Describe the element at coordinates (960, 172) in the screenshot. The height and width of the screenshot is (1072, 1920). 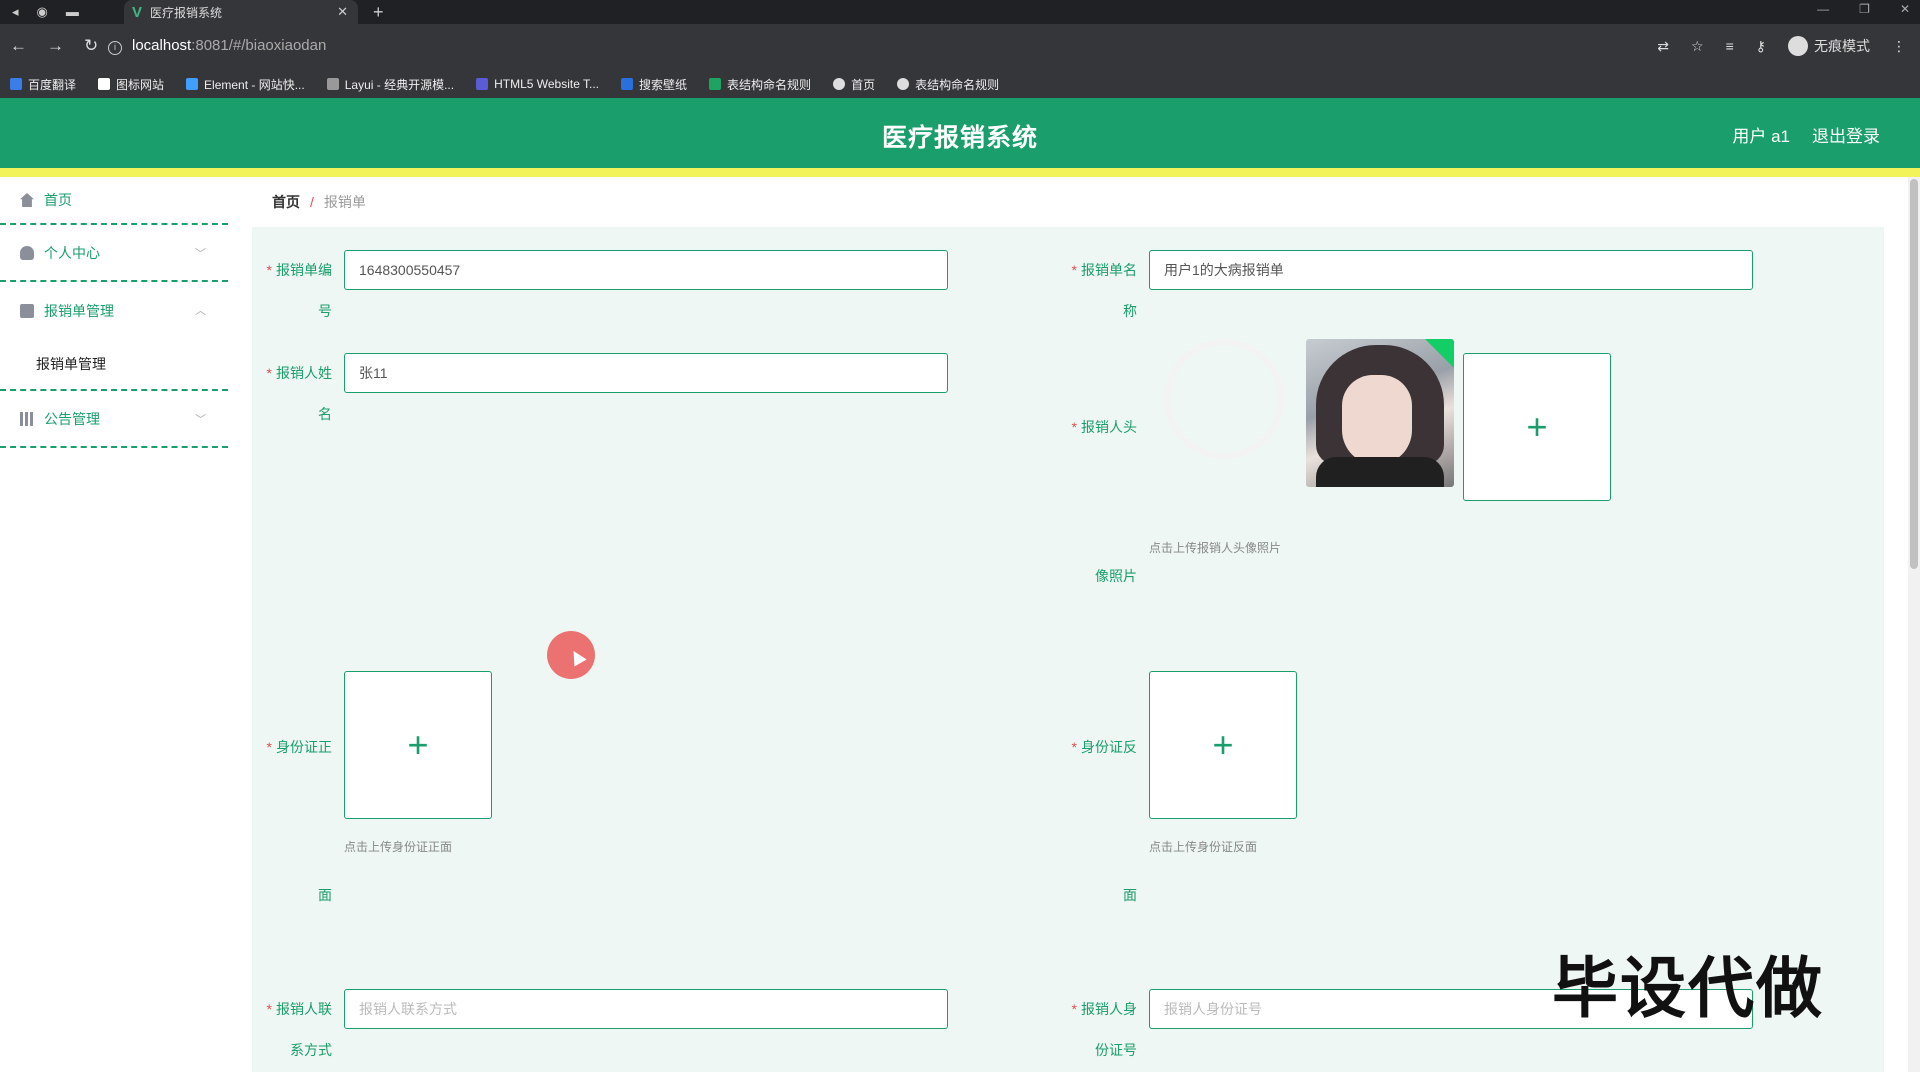
I see `header-accent-bar` at that location.